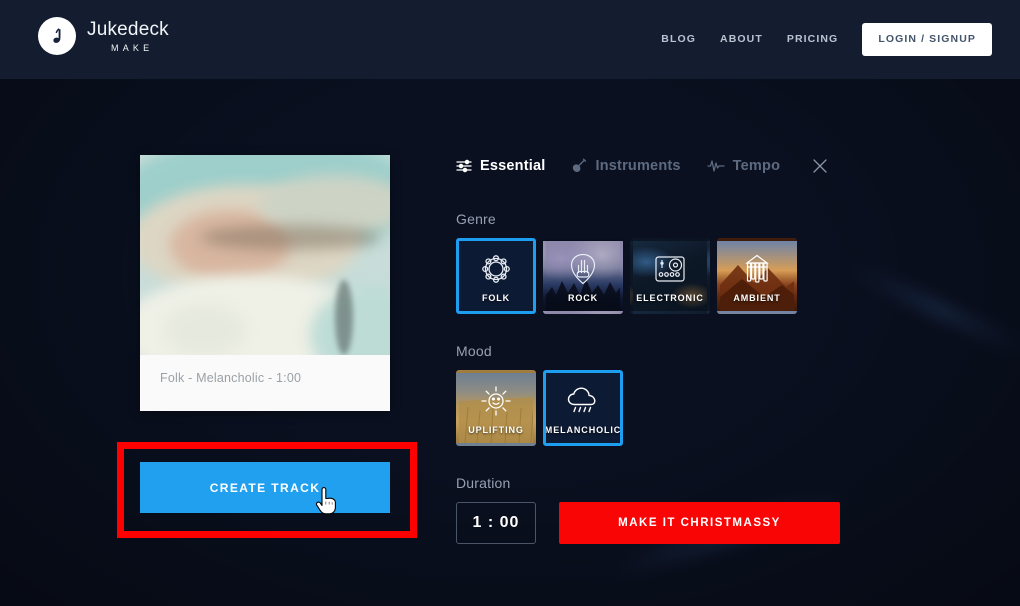  I want to click on duration-row: 1 : 00 MAKE IT CHRISTMASSY, so click(656, 523).